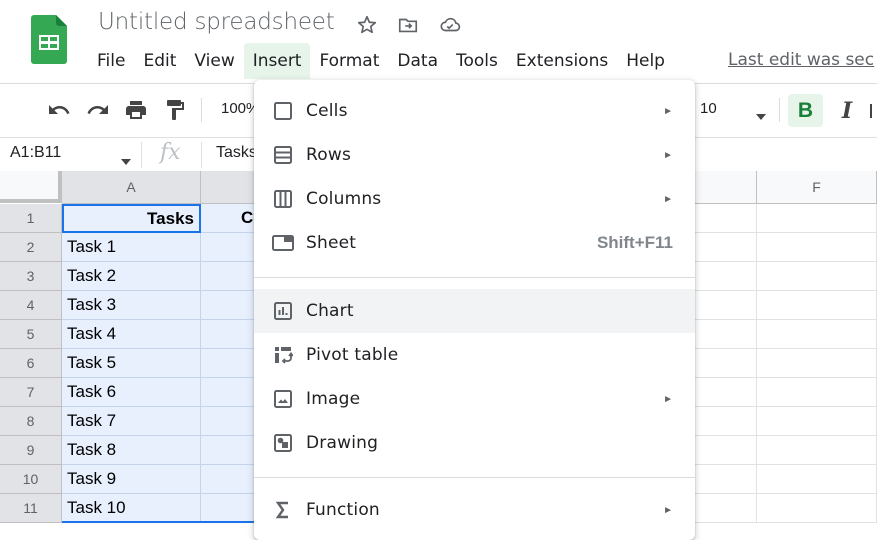 This screenshot has width=877, height=540. Describe the element at coordinates (31, 421) in the screenshot. I see `row-header: 8` at that location.